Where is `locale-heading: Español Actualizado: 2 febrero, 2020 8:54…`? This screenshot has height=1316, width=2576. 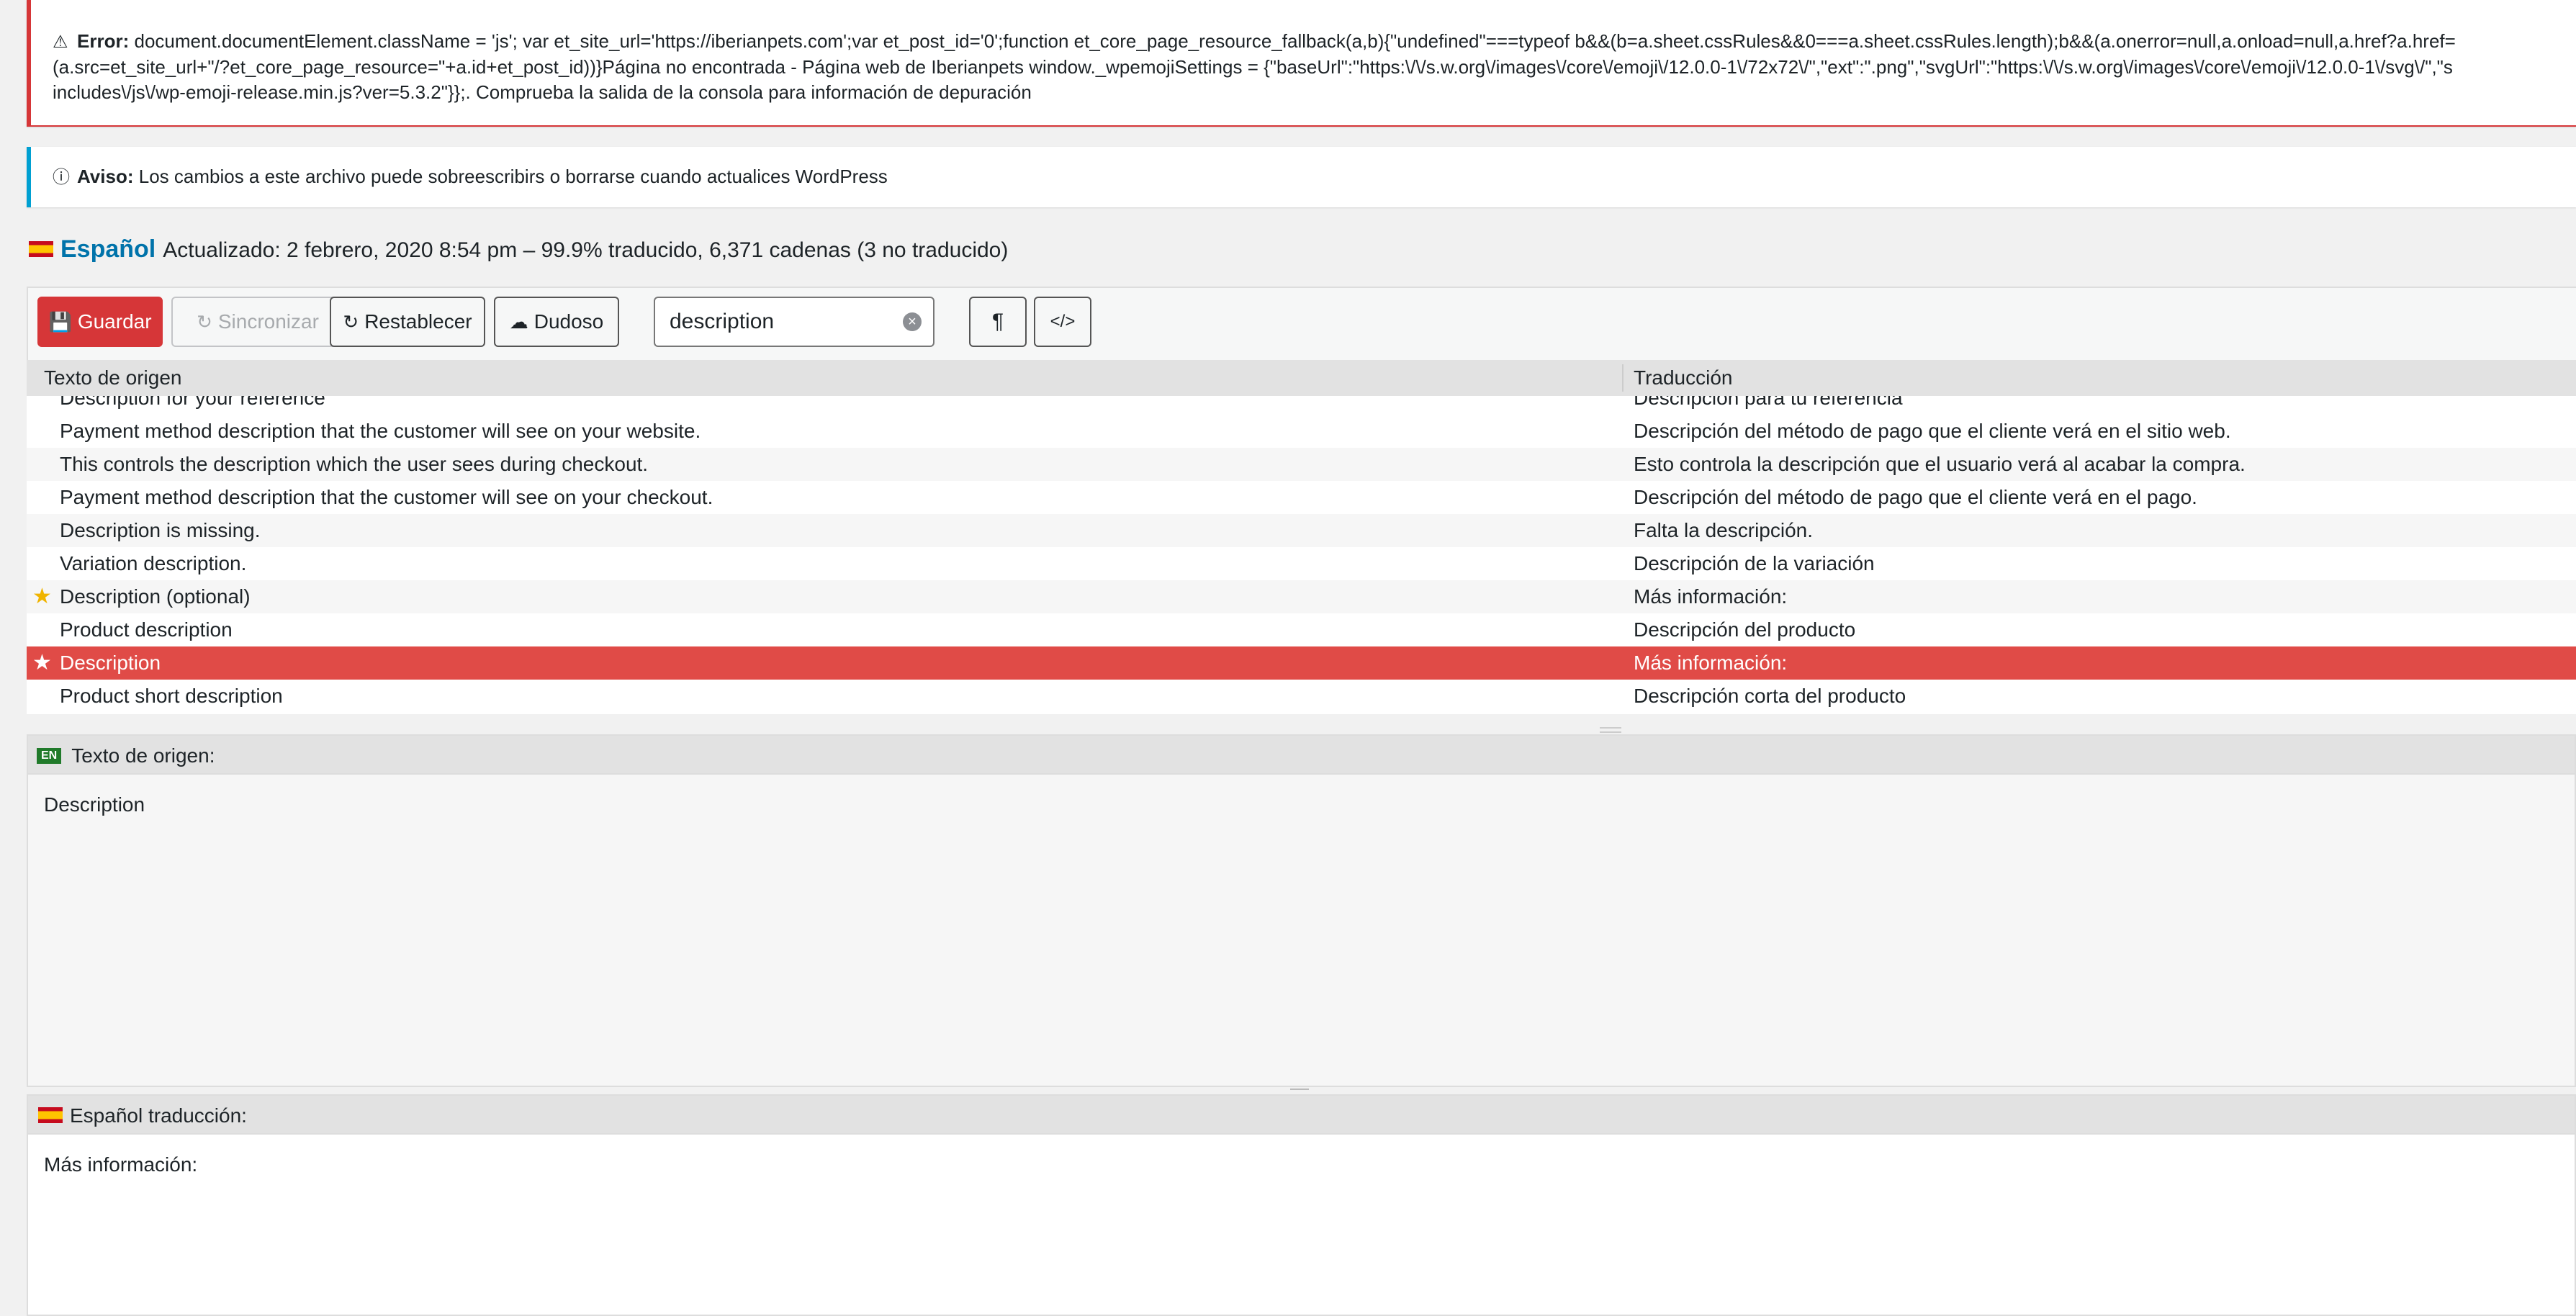 locale-heading: Español Actualizado: 2 febrero, 2020 8:54… is located at coordinates (518, 250).